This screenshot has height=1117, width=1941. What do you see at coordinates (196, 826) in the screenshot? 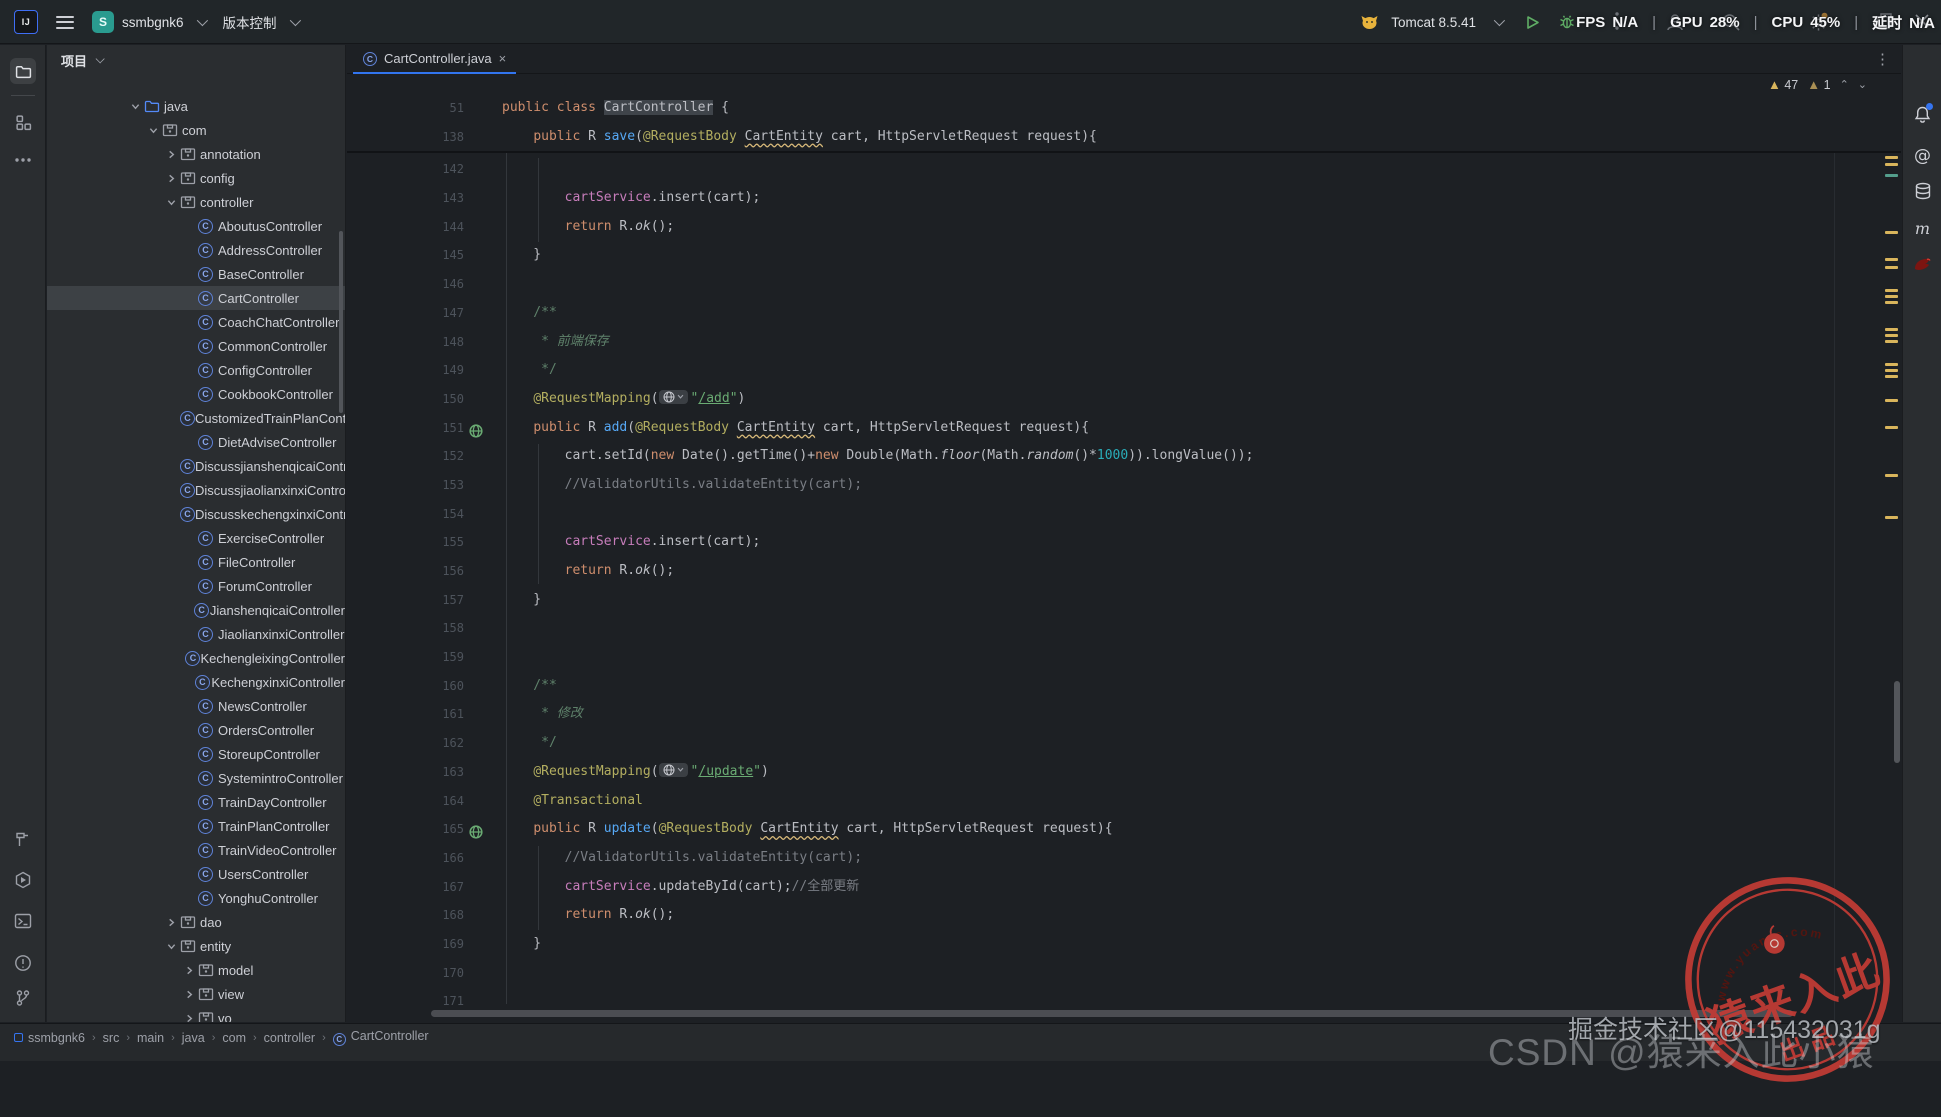
I see `tree-item-TrainPlanController: C TrainPlanController` at bounding box center [196, 826].